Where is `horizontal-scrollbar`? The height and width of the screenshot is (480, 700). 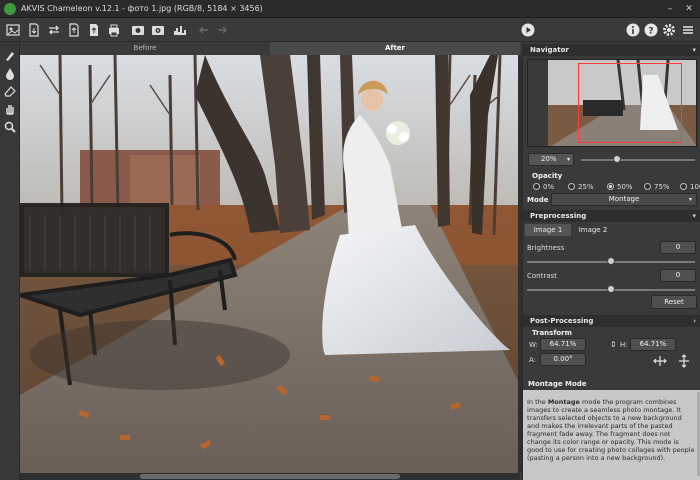 horizontal-scrollbar is located at coordinates (270, 476).